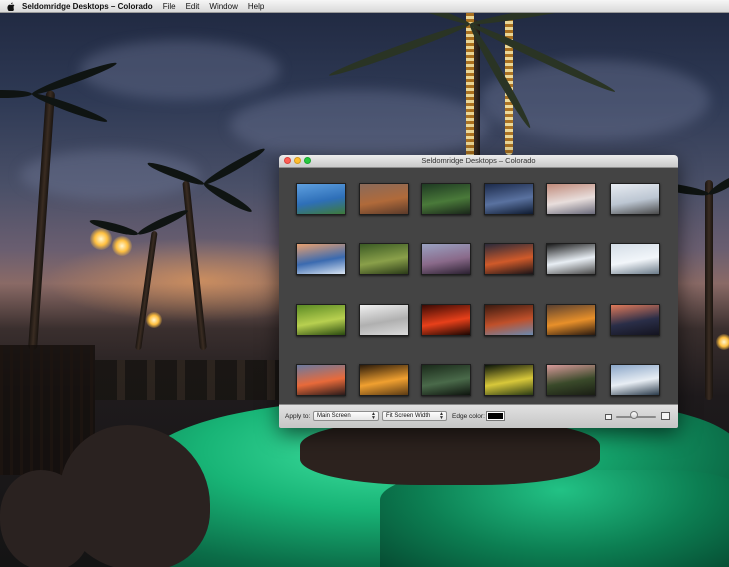 The width and height of the screenshot is (729, 567). I want to click on wallpaper-thumbnail-dusk-snow-peaks, so click(321, 259).